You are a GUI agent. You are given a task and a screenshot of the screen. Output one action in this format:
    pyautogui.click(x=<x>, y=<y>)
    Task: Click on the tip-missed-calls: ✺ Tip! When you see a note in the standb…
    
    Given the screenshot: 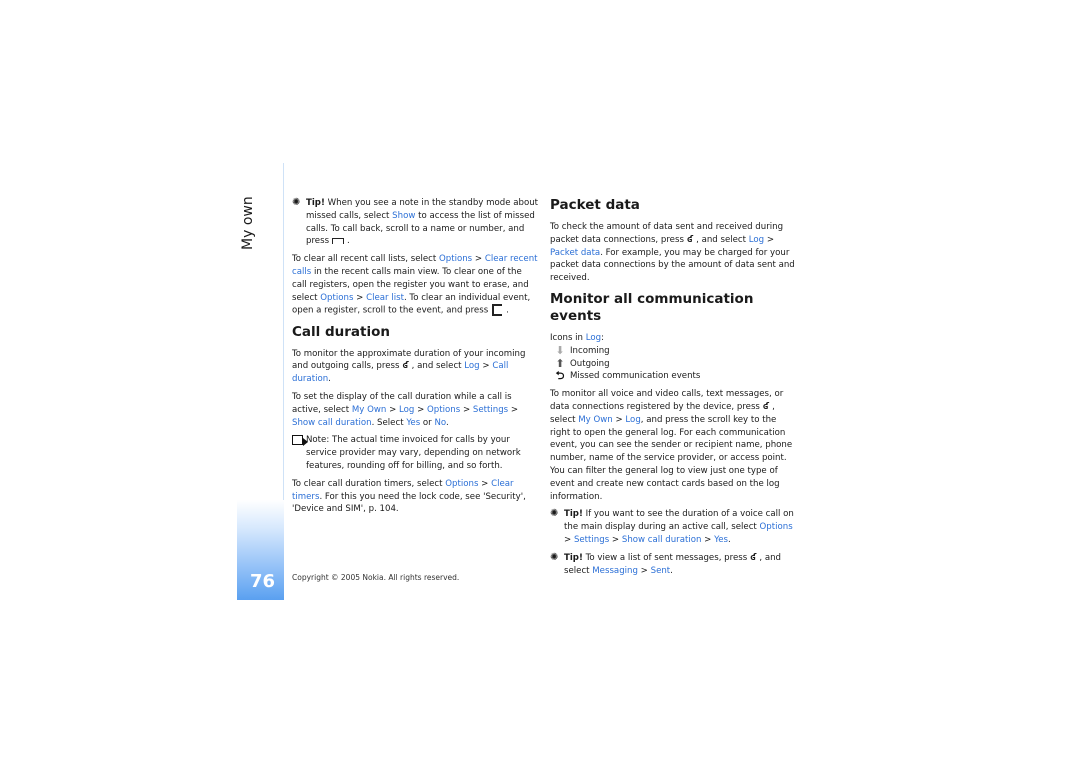 What is the action you would take?
    pyautogui.click(x=415, y=222)
    